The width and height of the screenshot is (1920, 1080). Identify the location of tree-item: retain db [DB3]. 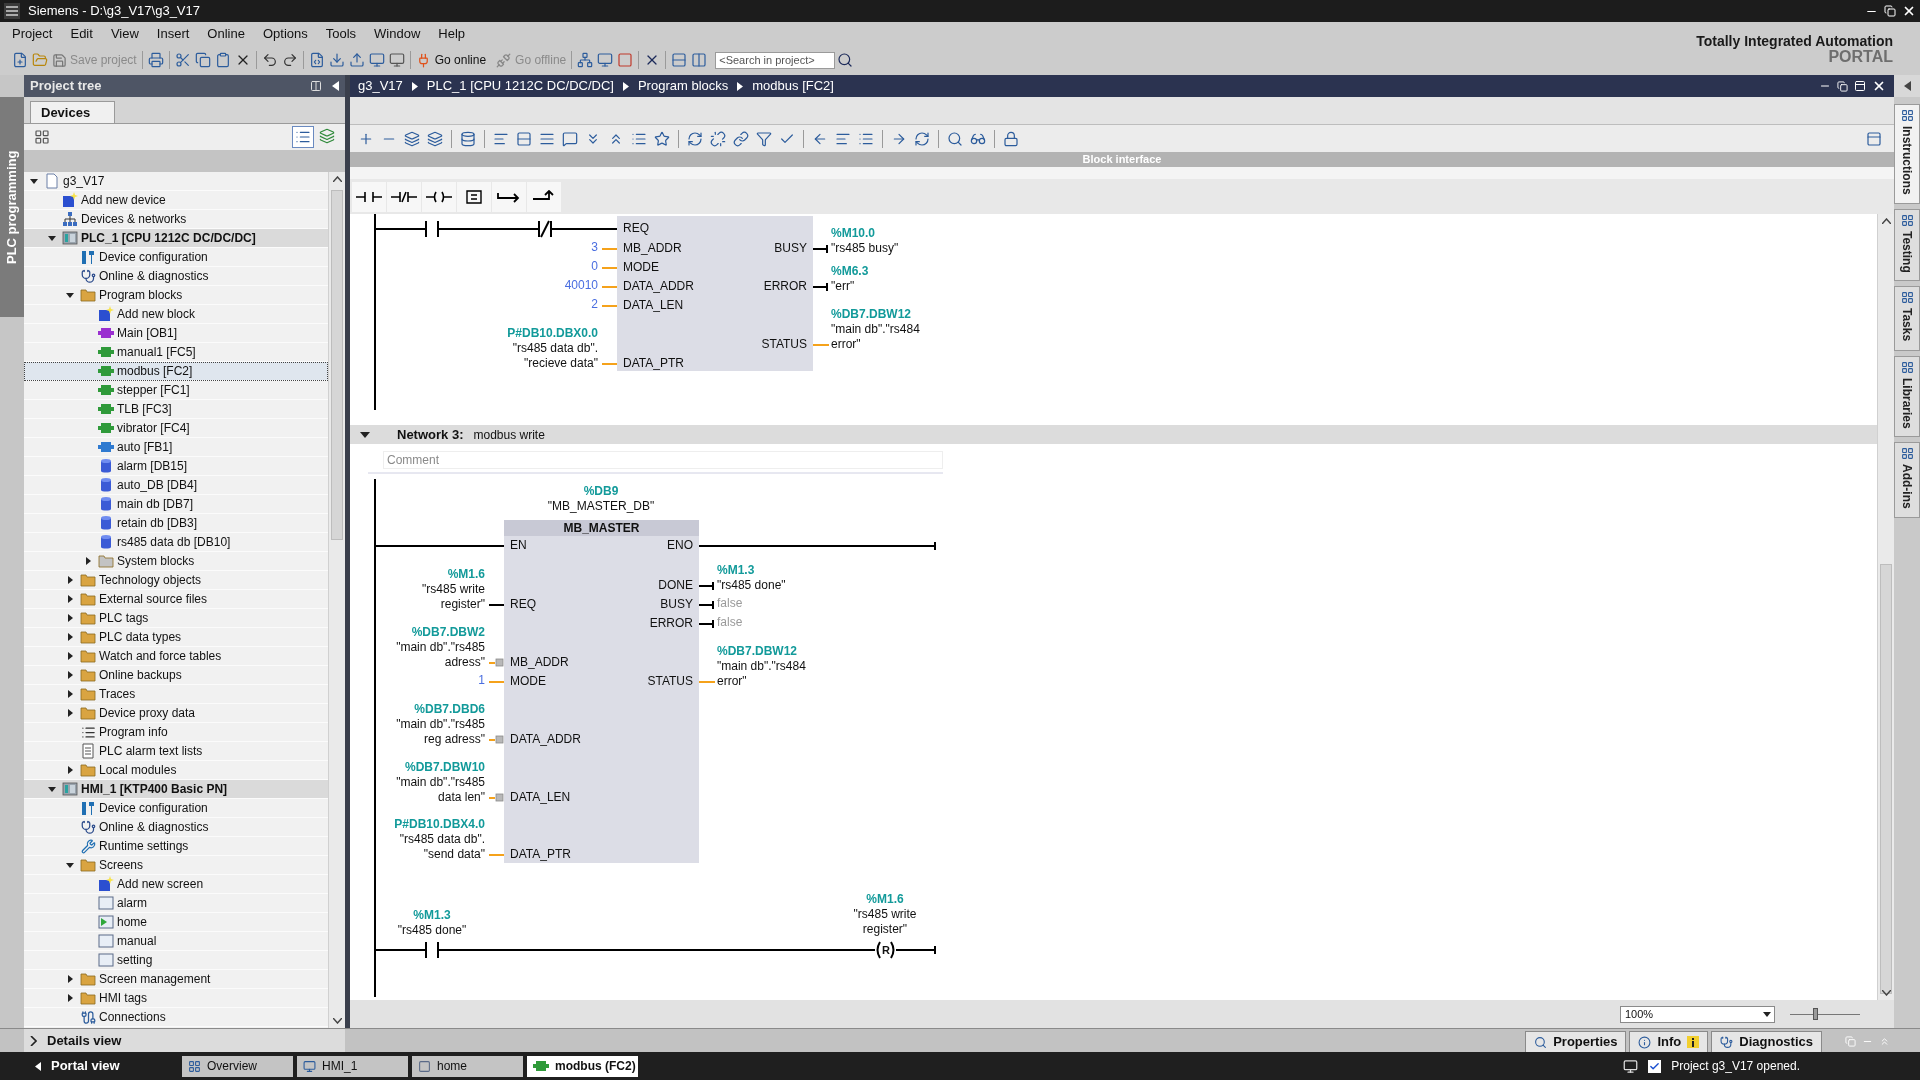
(176, 523).